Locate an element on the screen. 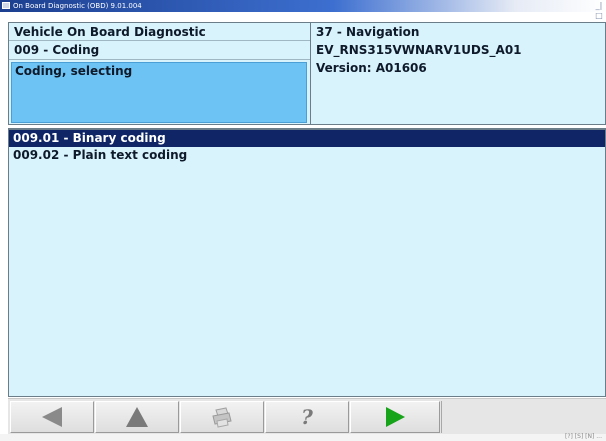 The height and width of the screenshot is (441, 606). forward-arrow-icon is located at coordinates (395, 417).